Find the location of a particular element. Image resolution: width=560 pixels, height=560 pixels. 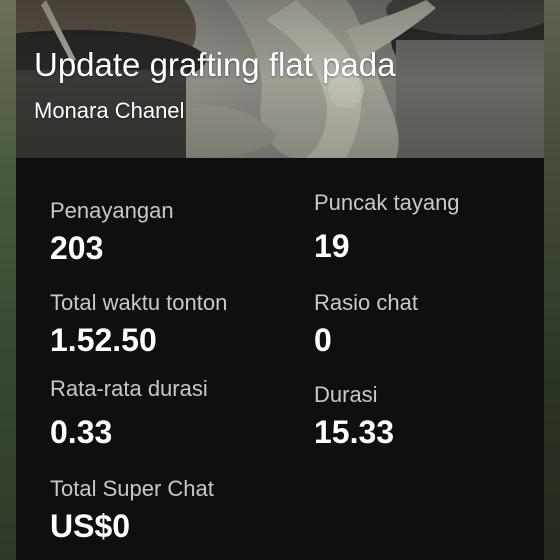

stat-views-value: 203 is located at coordinates (77, 248).